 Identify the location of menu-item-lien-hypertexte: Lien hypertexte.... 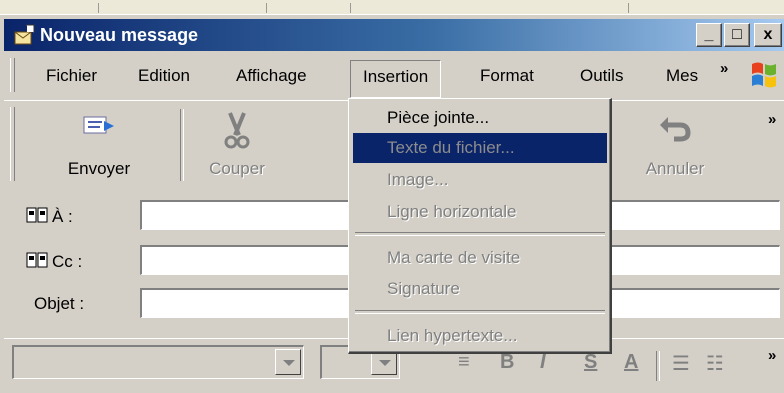
(480, 336).